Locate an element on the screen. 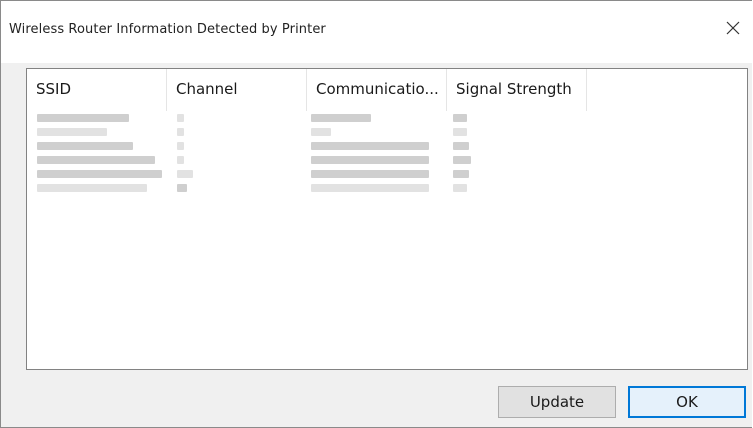 This screenshot has width=753, height=428. close-button is located at coordinates (733, 28).